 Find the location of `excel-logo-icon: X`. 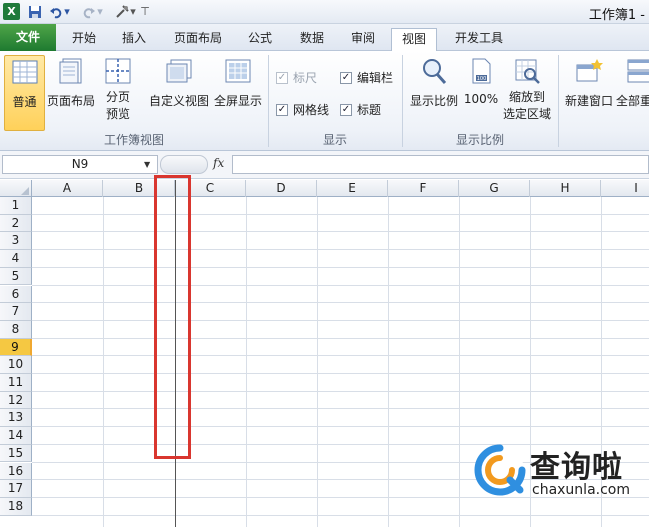

excel-logo-icon: X is located at coordinates (11, 11).